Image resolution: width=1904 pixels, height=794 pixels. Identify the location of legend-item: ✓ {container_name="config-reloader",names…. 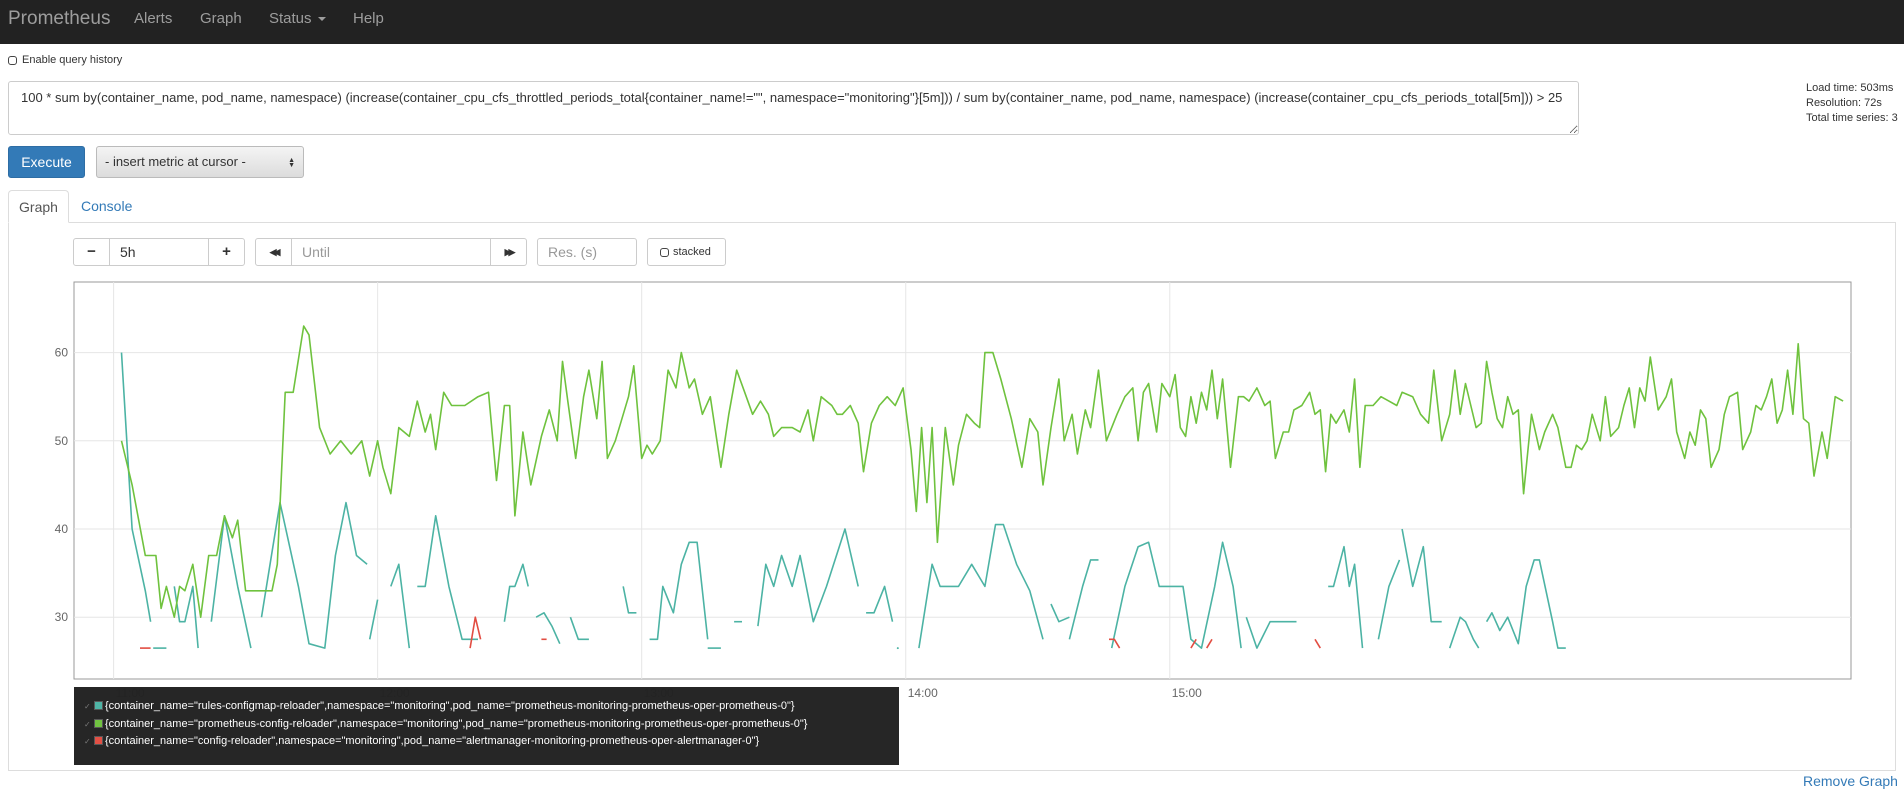
(421, 741).